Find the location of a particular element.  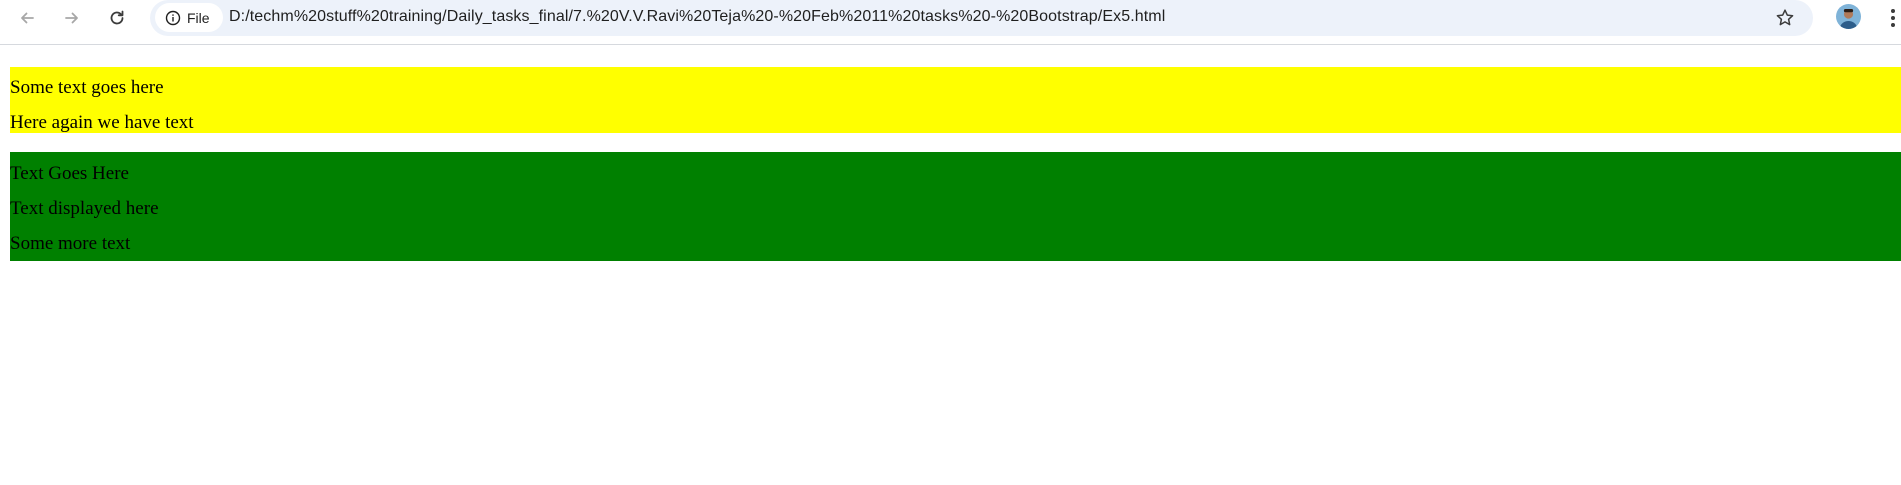

forward-arrow-icon is located at coordinates (71, 18).